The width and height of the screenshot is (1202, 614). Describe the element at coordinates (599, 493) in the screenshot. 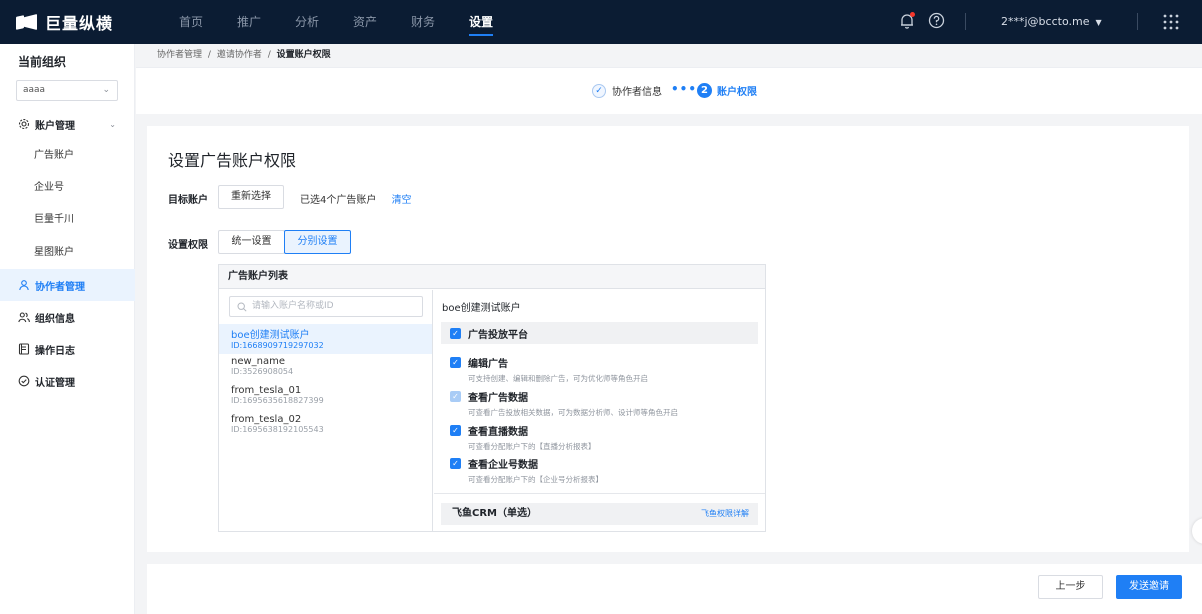

I see `divider` at that location.